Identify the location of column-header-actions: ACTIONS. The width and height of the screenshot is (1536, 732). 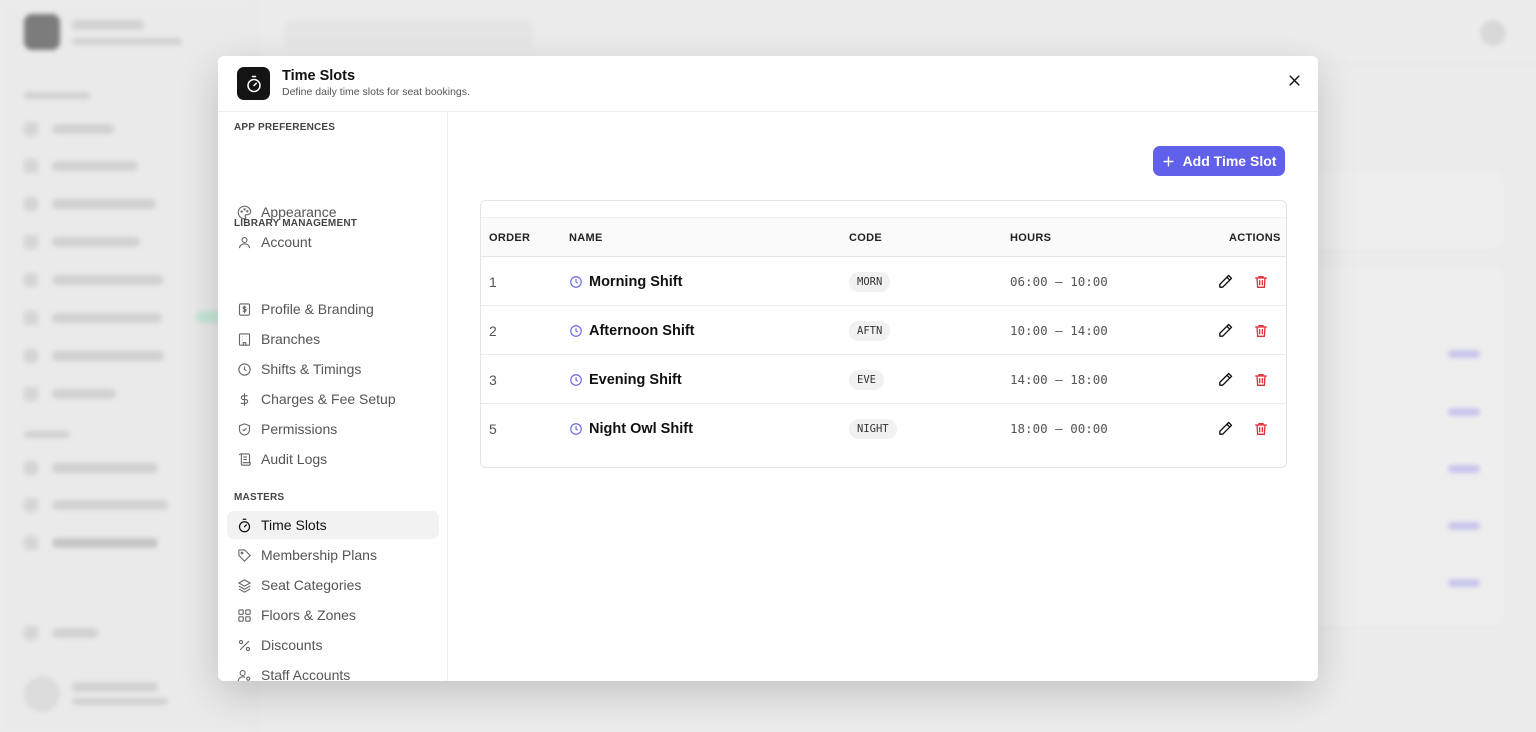
(1255, 238).